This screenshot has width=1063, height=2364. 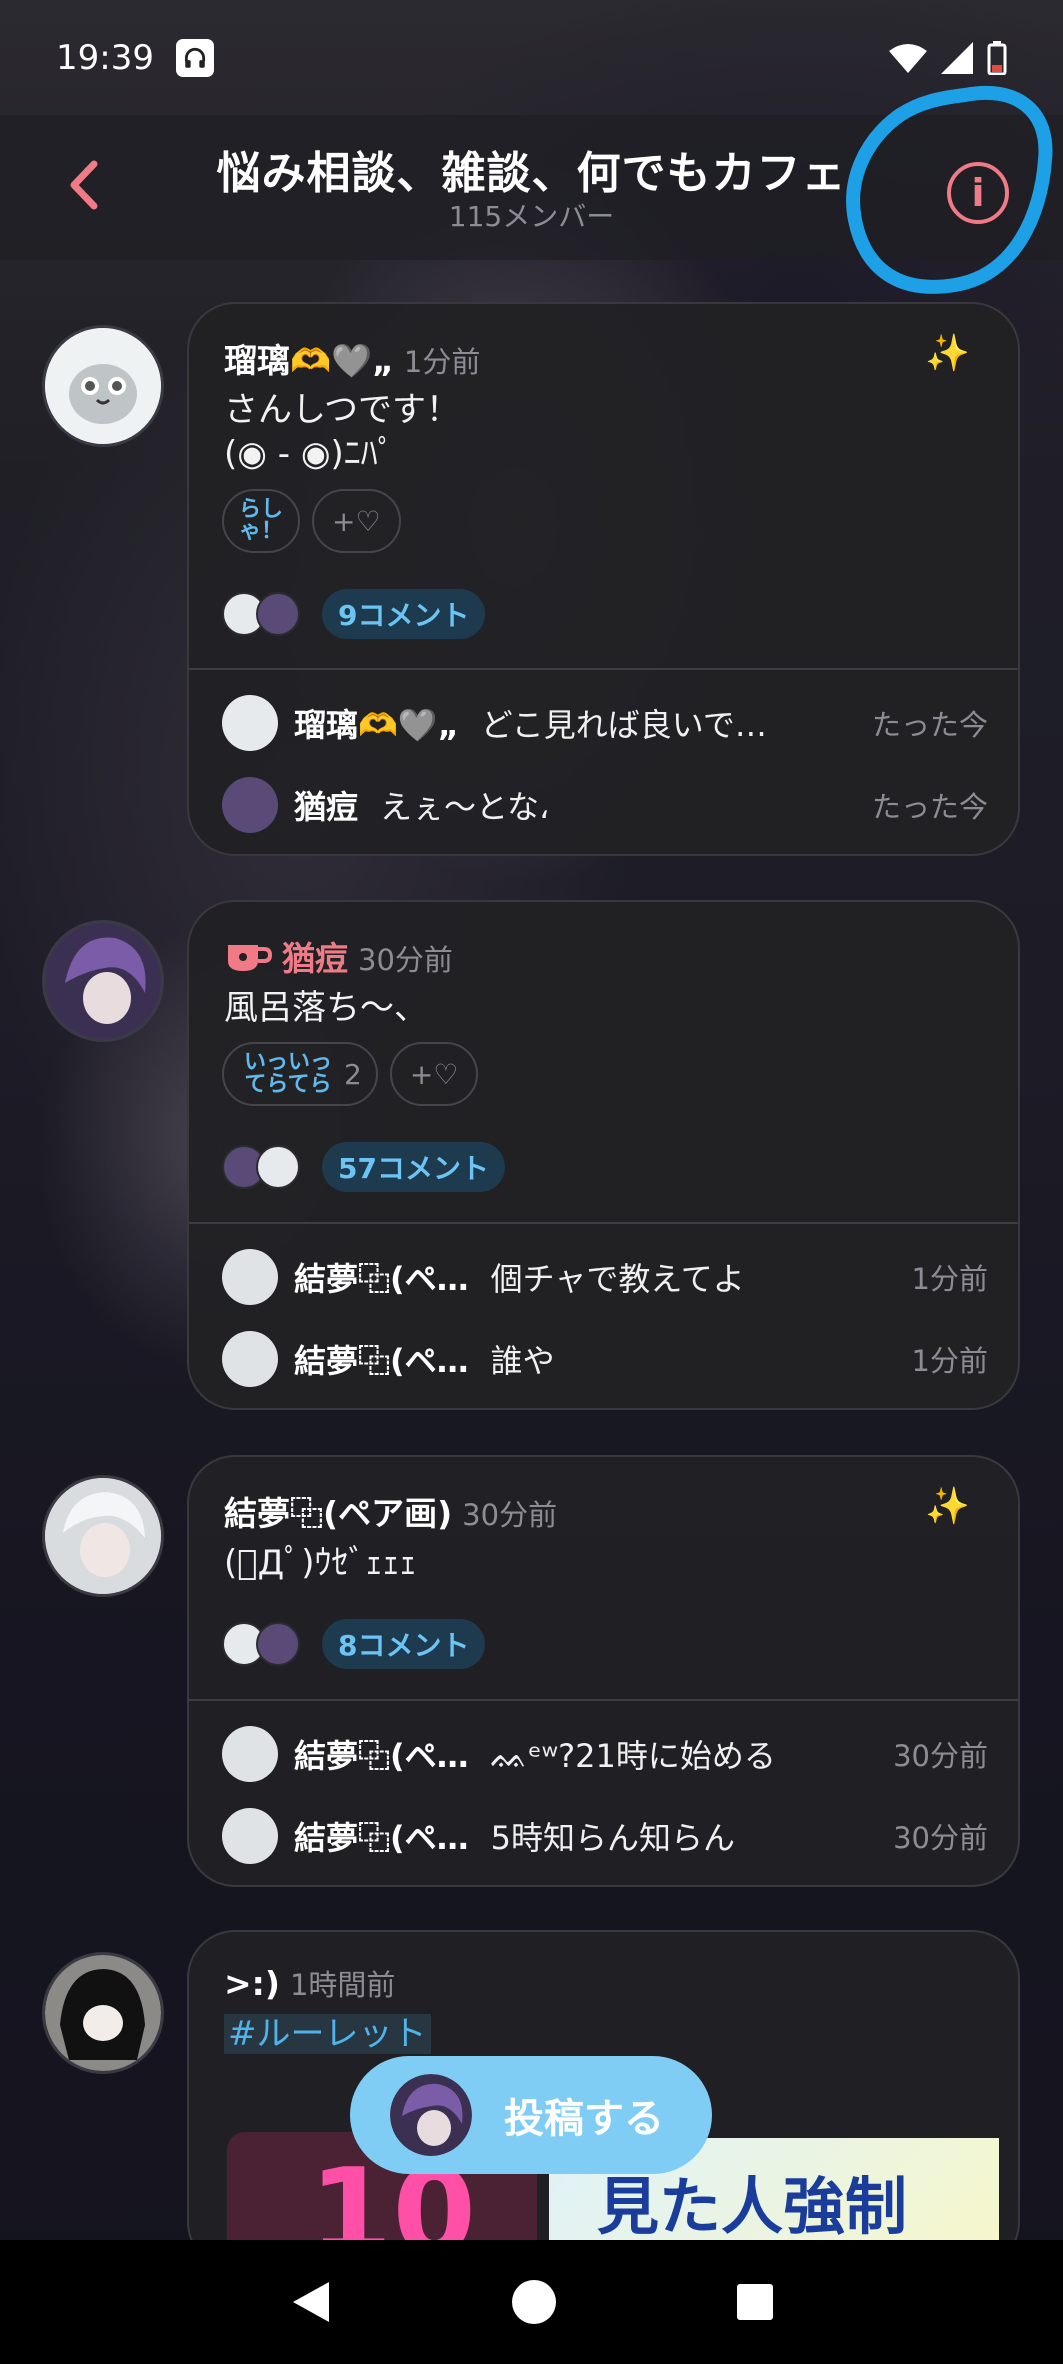 I want to click on wifi-icon, so click(x=908, y=58).